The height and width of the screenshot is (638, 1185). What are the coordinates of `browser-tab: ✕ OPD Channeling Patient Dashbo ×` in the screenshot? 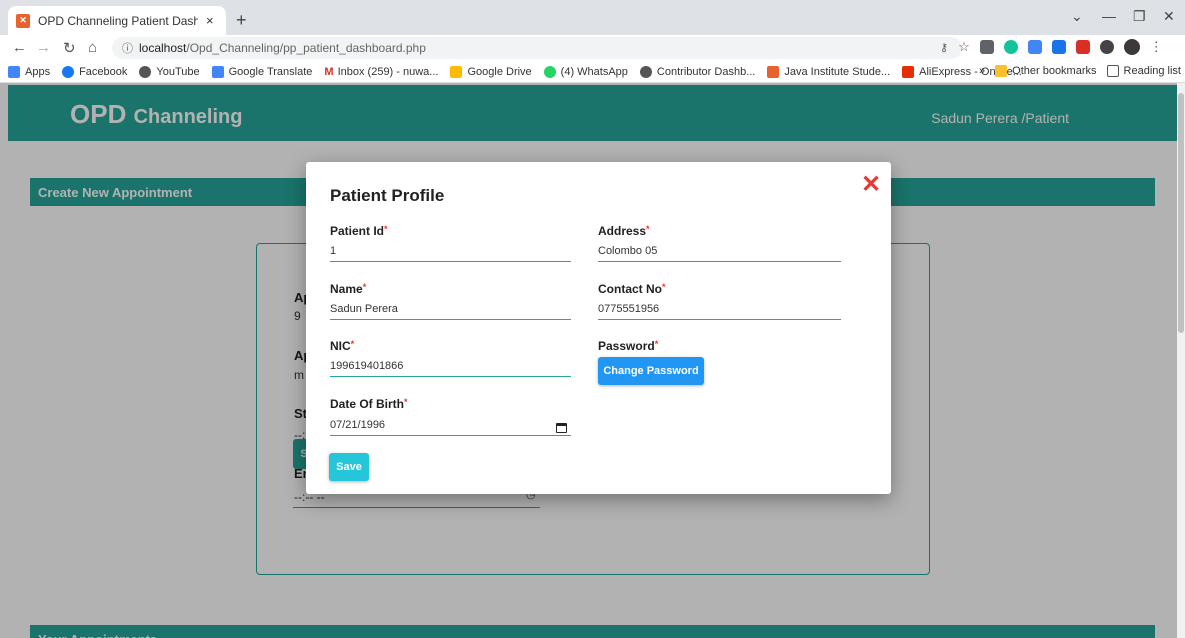 It's located at (117, 20).